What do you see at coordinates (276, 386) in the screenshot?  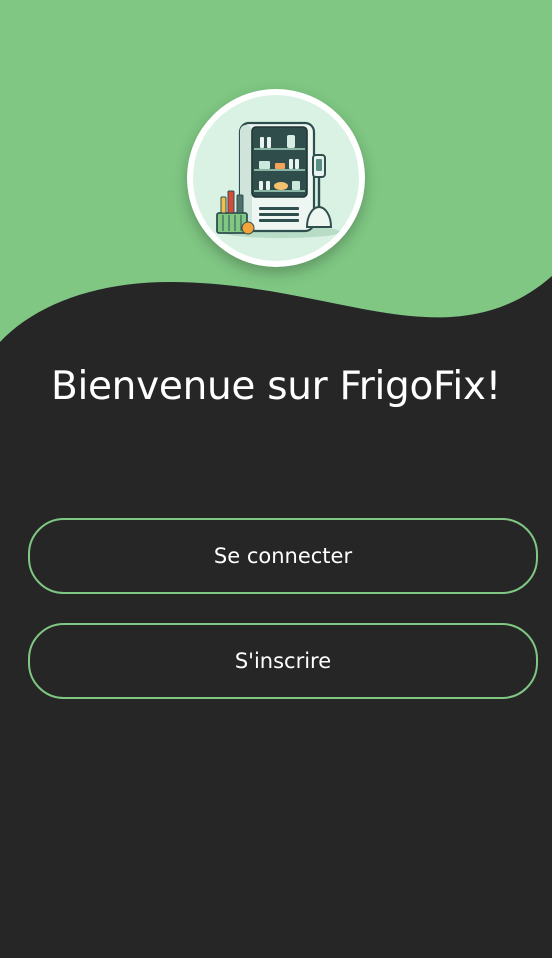 I see `page-title: Bienvenue sur FrigoFix!` at bounding box center [276, 386].